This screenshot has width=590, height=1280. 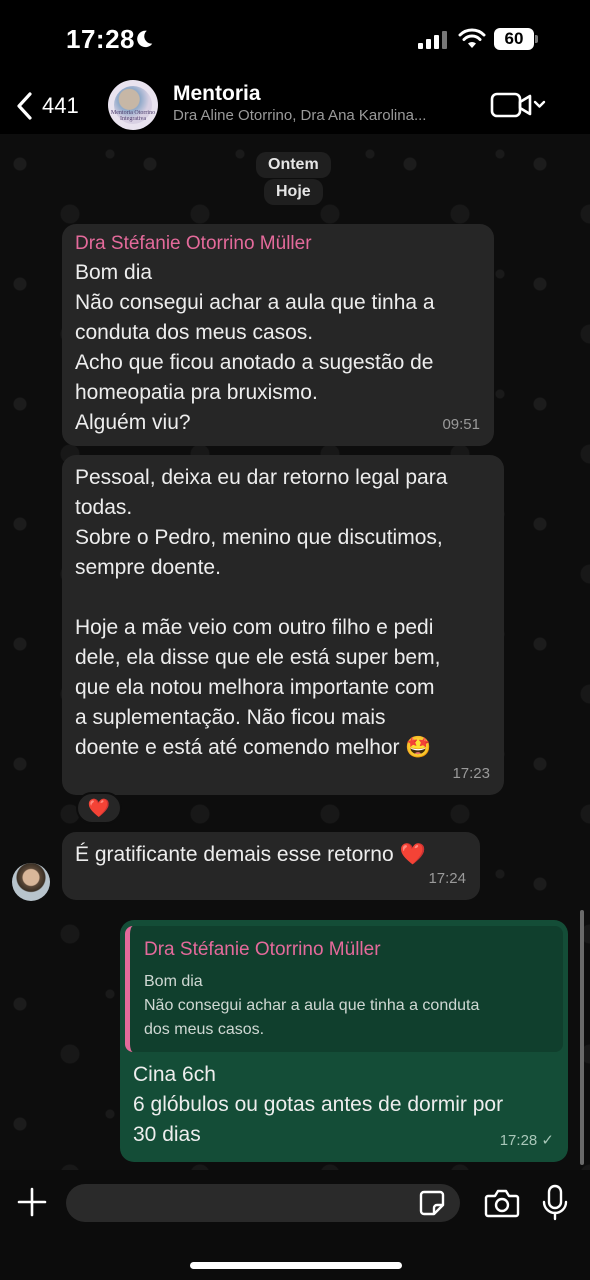 What do you see at coordinates (145, 39) in the screenshot?
I see `moon-icon` at bounding box center [145, 39].